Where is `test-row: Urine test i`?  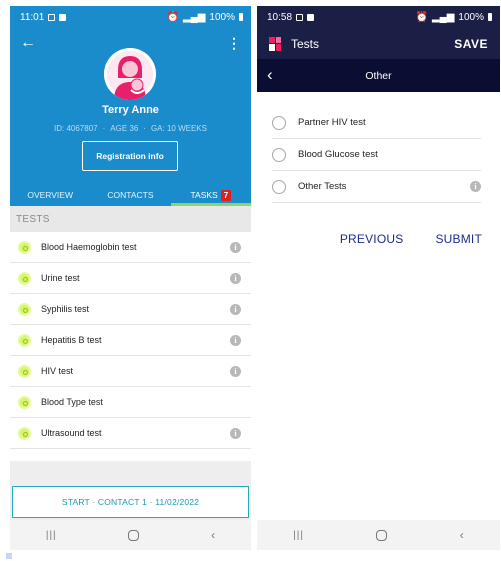 test-row: Urine test i is located at coordinates (130, 278).